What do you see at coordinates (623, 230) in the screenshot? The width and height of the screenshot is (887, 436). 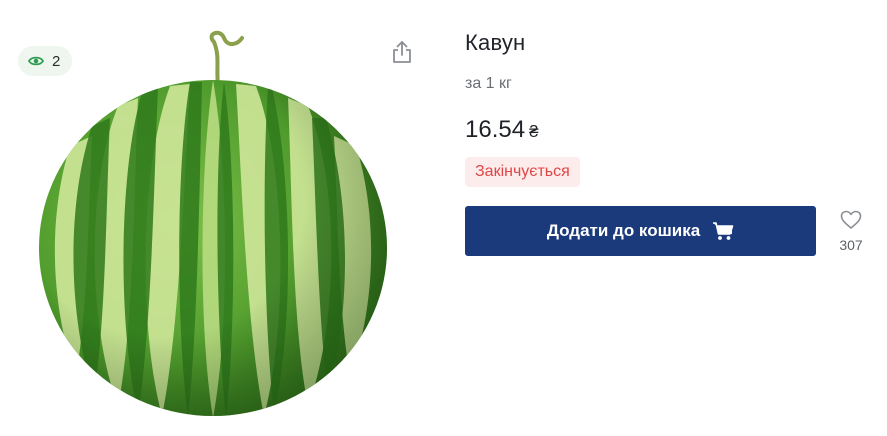 I see `add-to-cart-label: Додати до кошика` at bounding box center [623, 230].